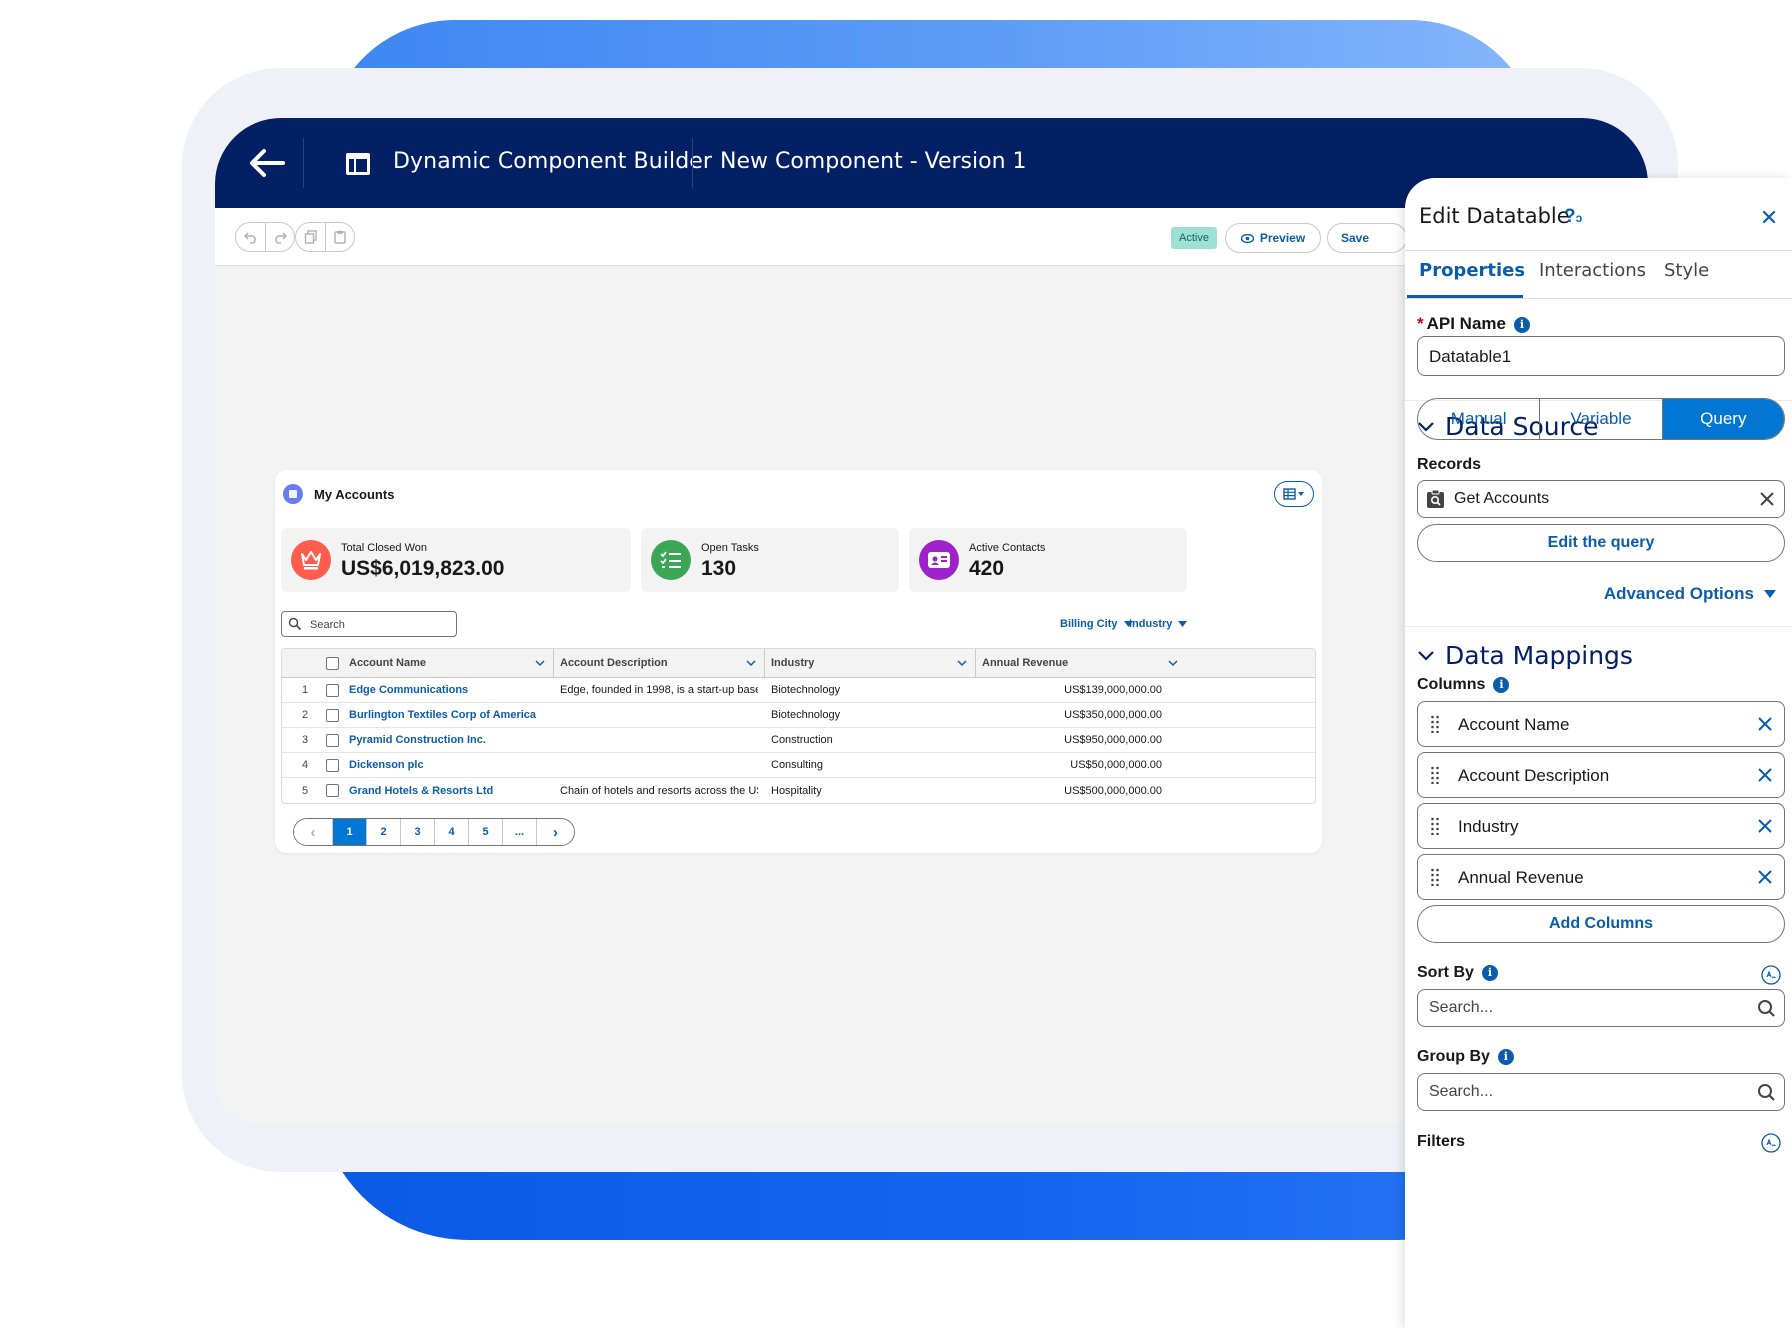 This screenshot has width=1792, height=1328. I want to click on clipboard-icon, so click(340, 237).